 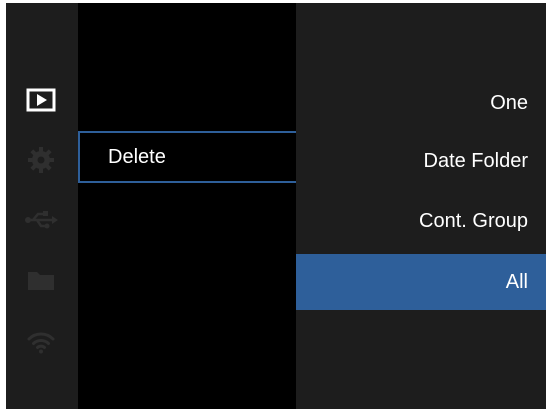 What do you see at coordinates (137, 156) in the screenshot?
I see `delete-menu-label: Delete` at bounding box center [137, 156].